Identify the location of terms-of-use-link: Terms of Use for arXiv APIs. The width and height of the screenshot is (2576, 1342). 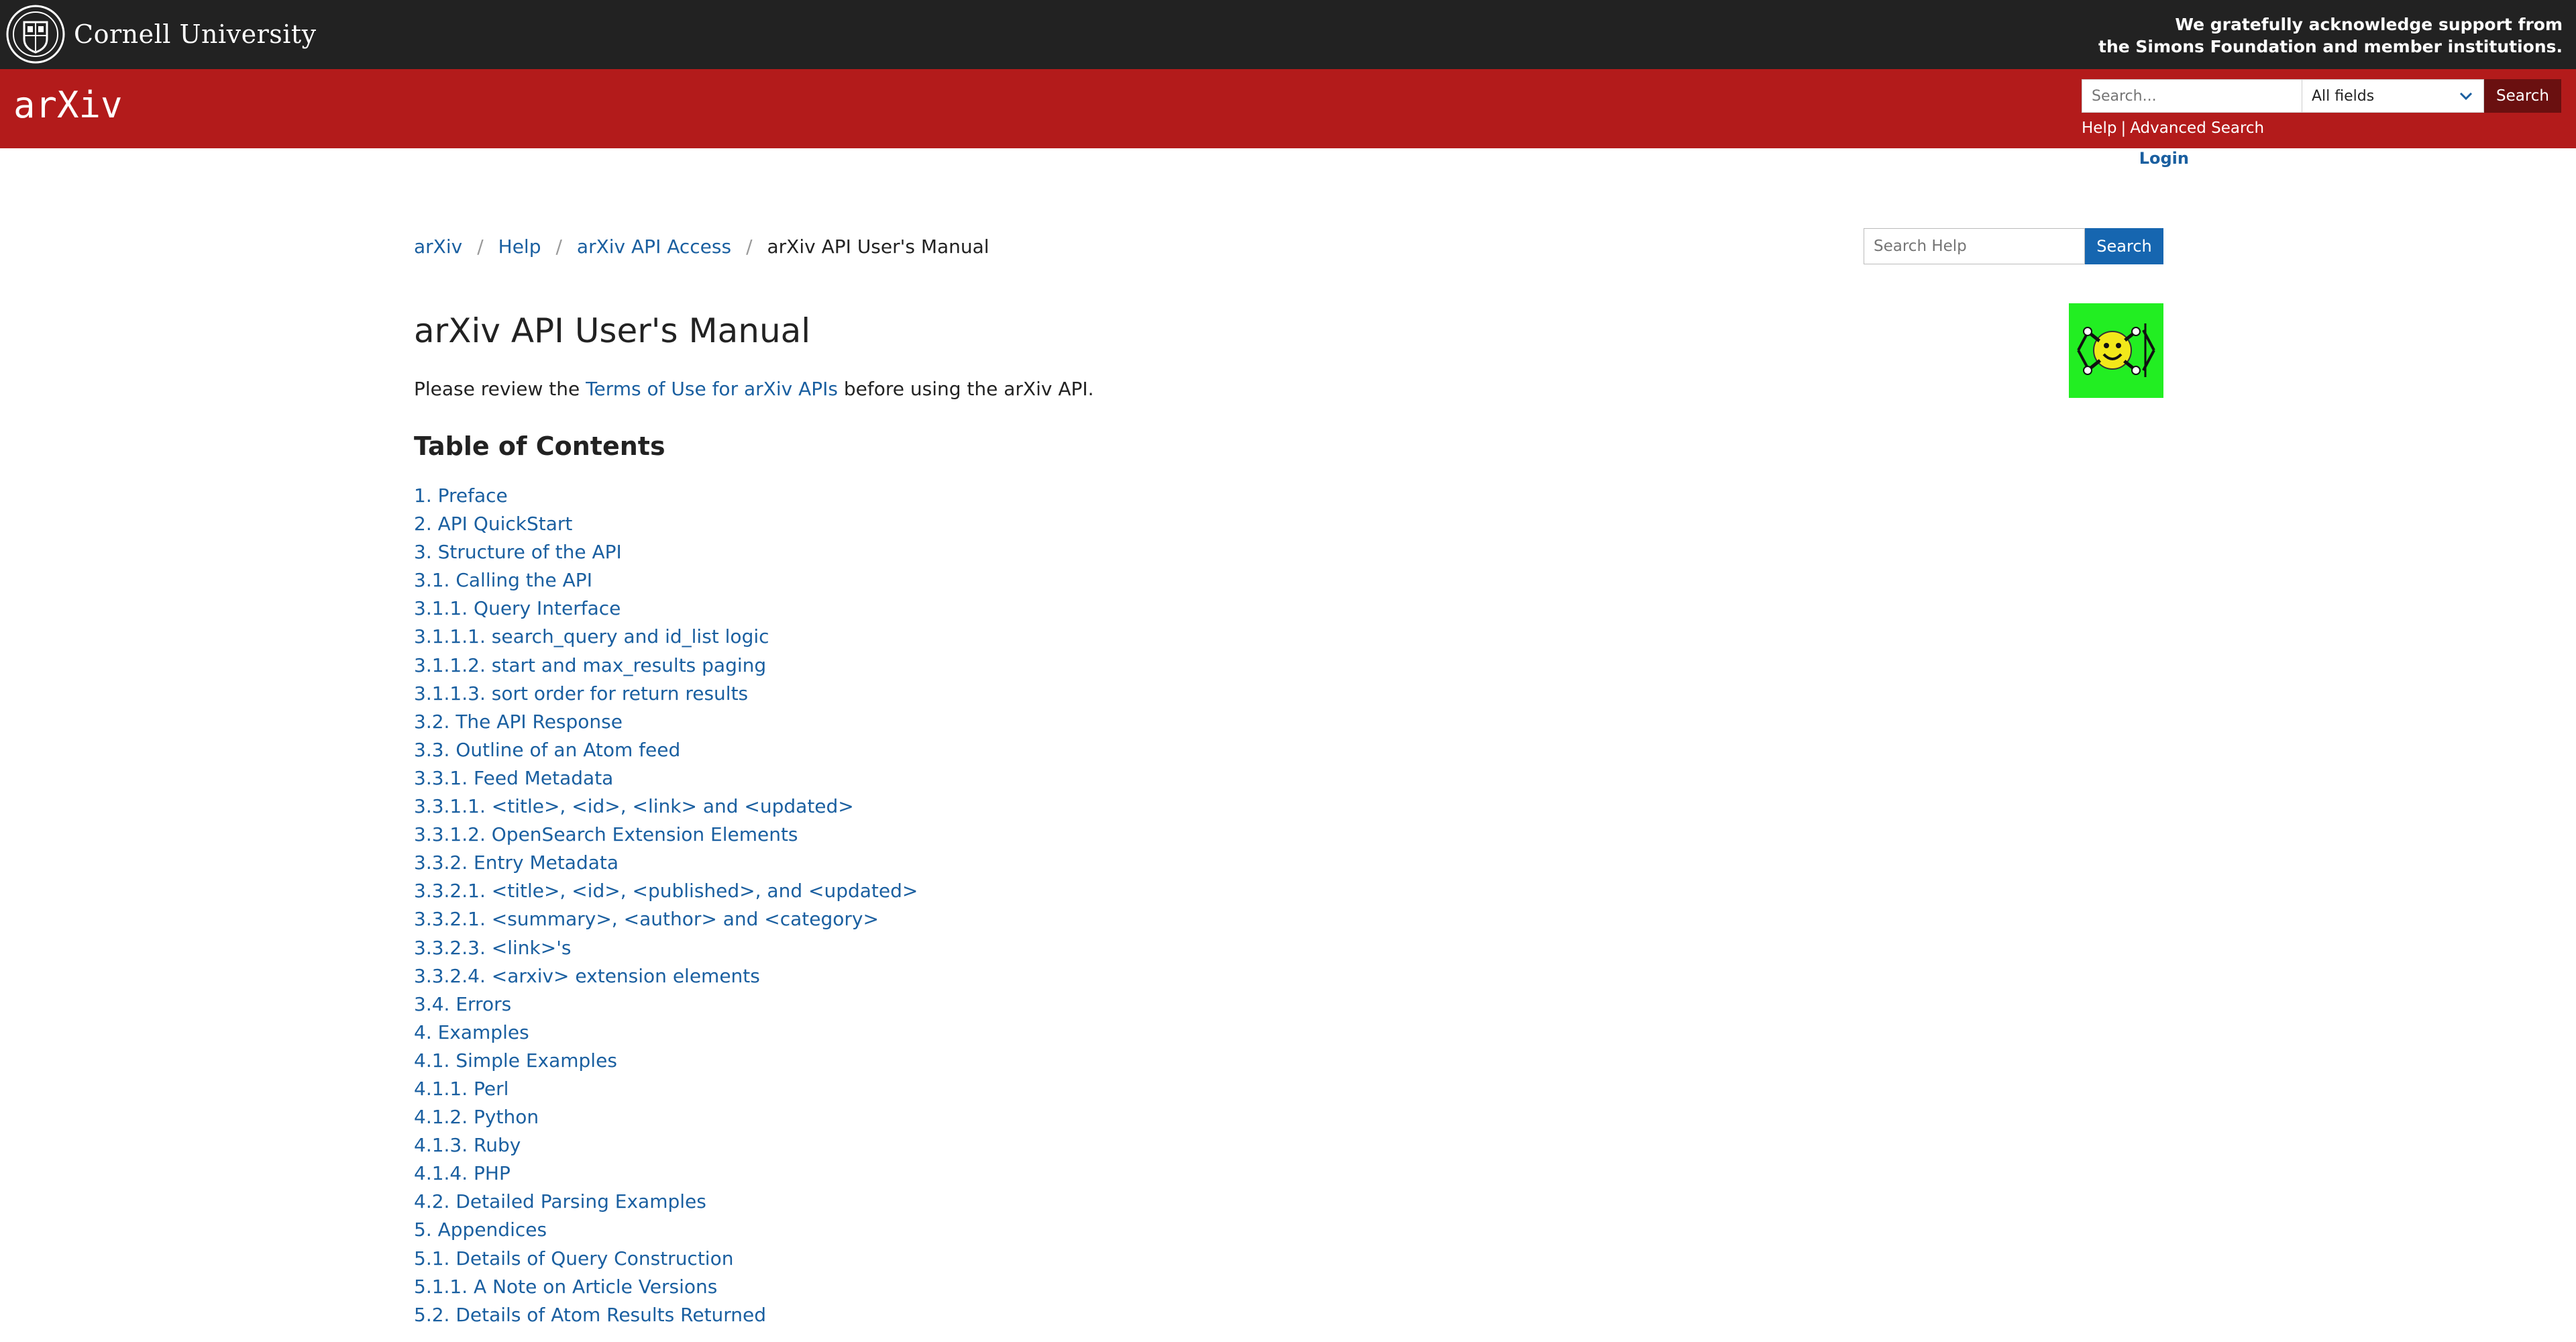
(712, 389).